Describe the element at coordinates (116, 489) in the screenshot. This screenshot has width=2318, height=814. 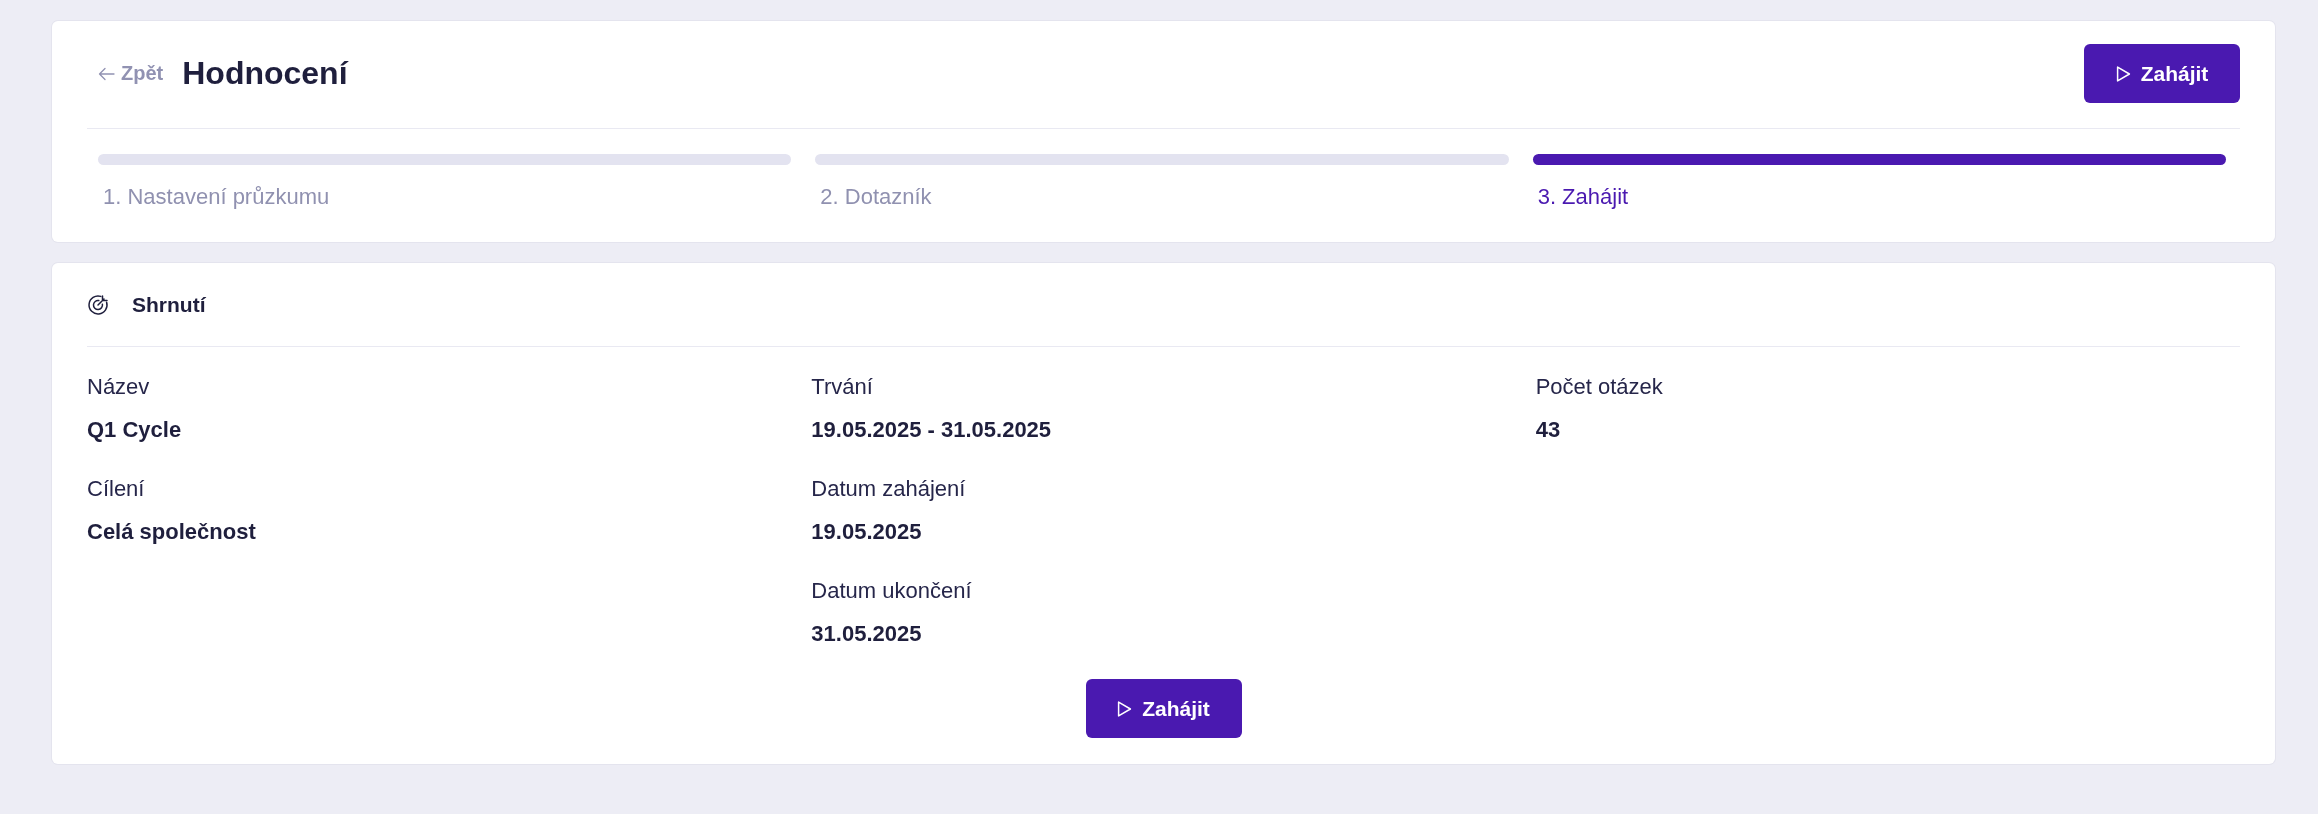
I see `field-label: Cílení` at that location.